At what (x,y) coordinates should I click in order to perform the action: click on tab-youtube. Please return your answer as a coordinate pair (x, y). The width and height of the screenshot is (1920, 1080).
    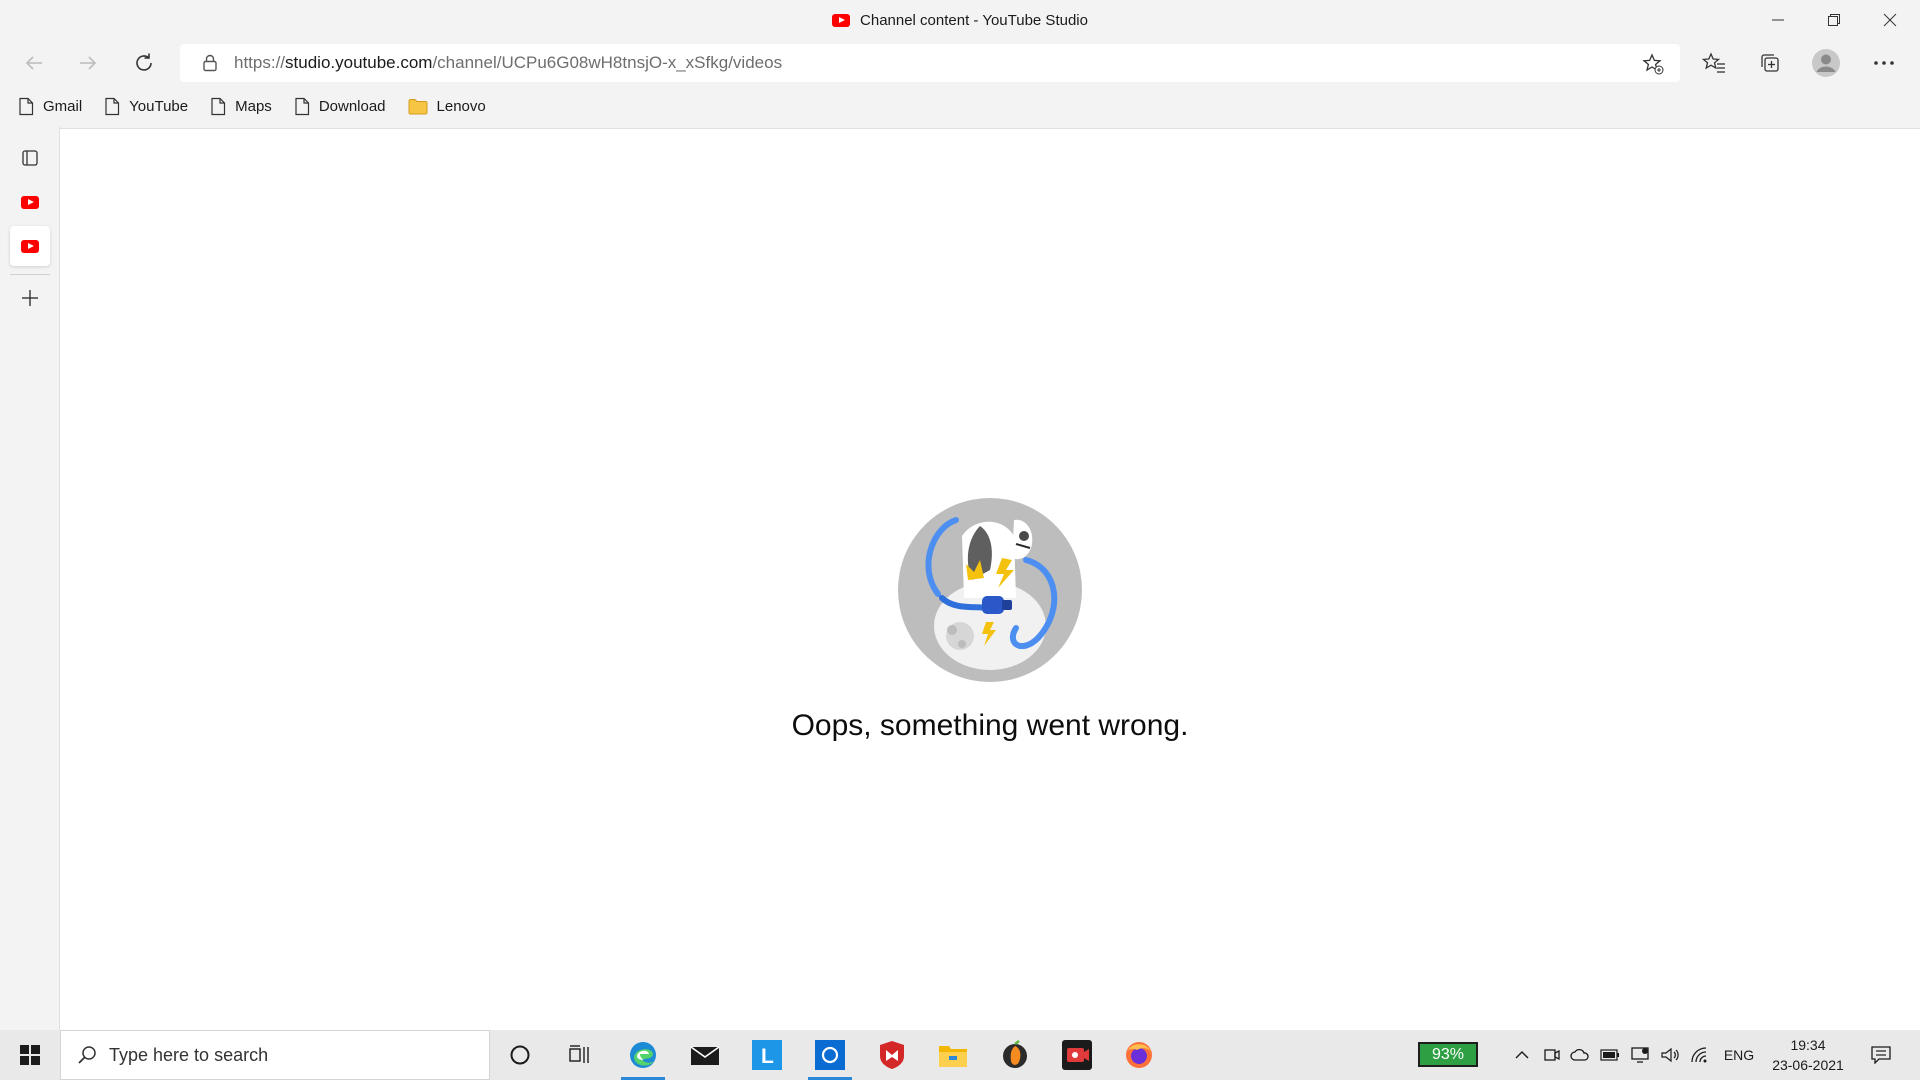
    Looking at the image, I should click on (30, 202).